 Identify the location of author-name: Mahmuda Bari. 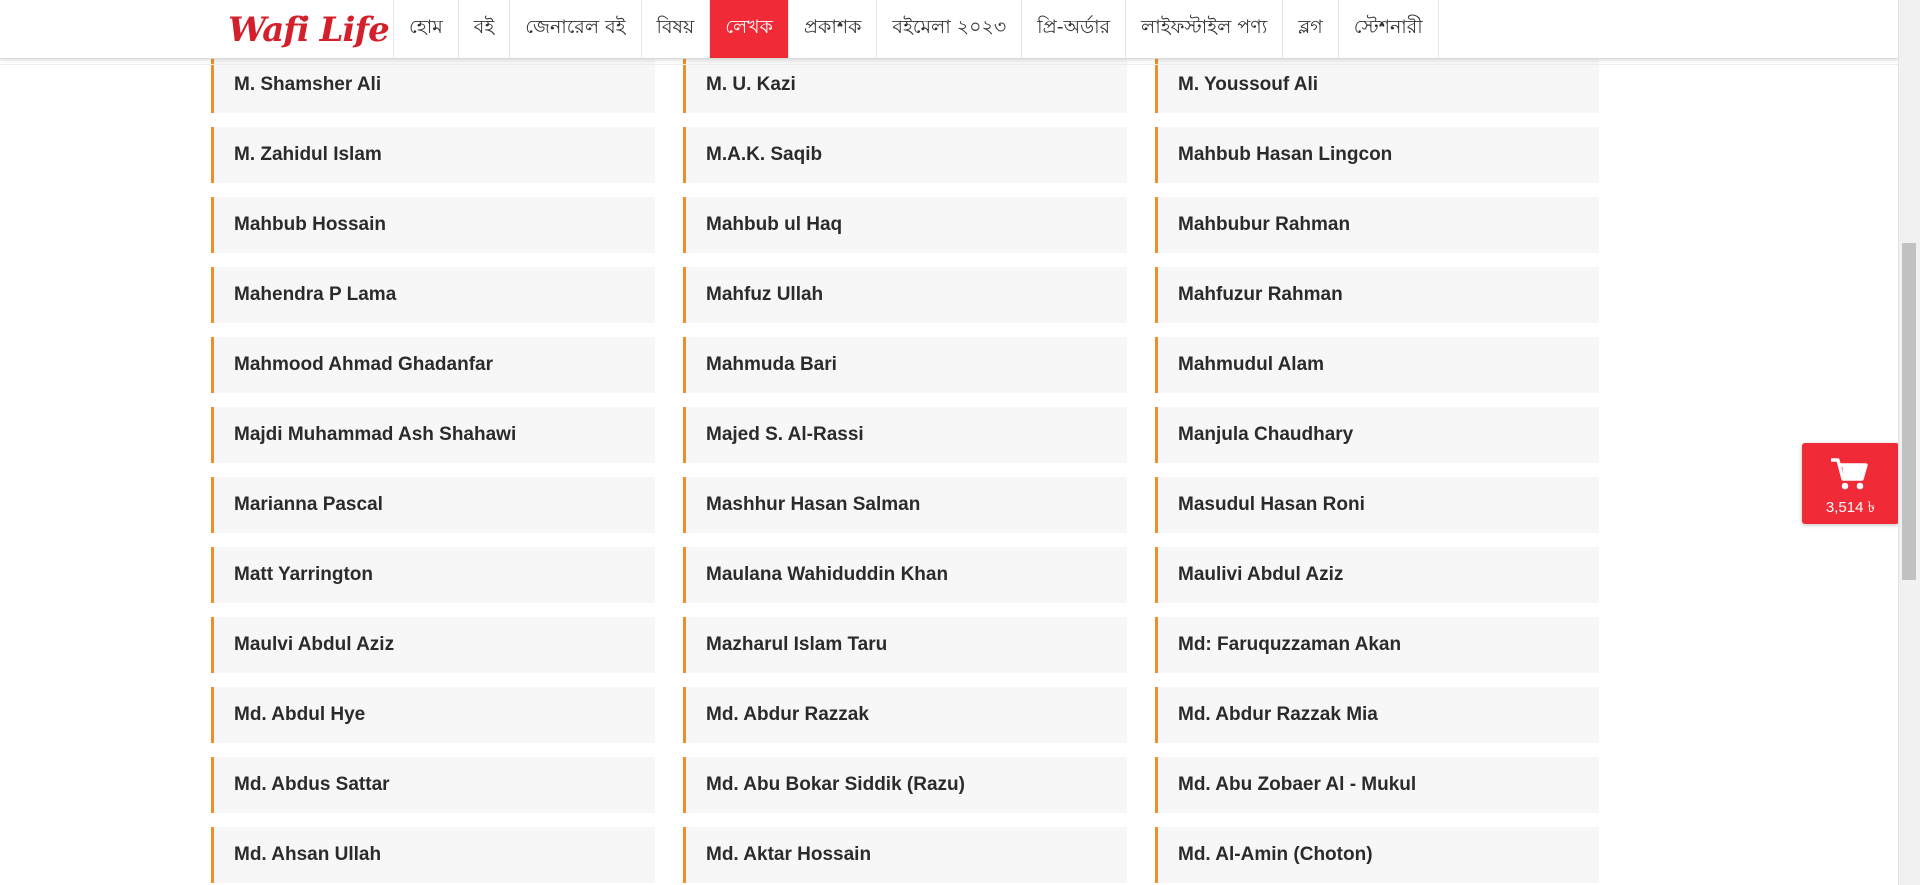
(771, 364).